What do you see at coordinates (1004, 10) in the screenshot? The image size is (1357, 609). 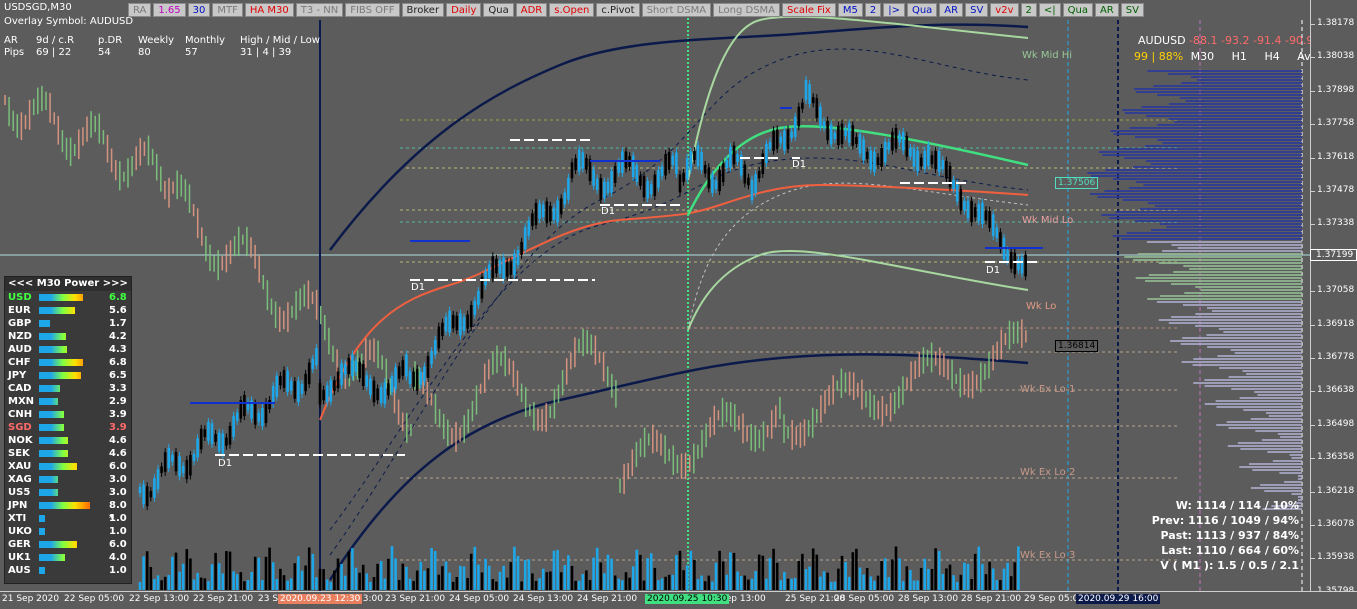 I see `toolbar-button: v2v` at bounding box center [1004, 10].